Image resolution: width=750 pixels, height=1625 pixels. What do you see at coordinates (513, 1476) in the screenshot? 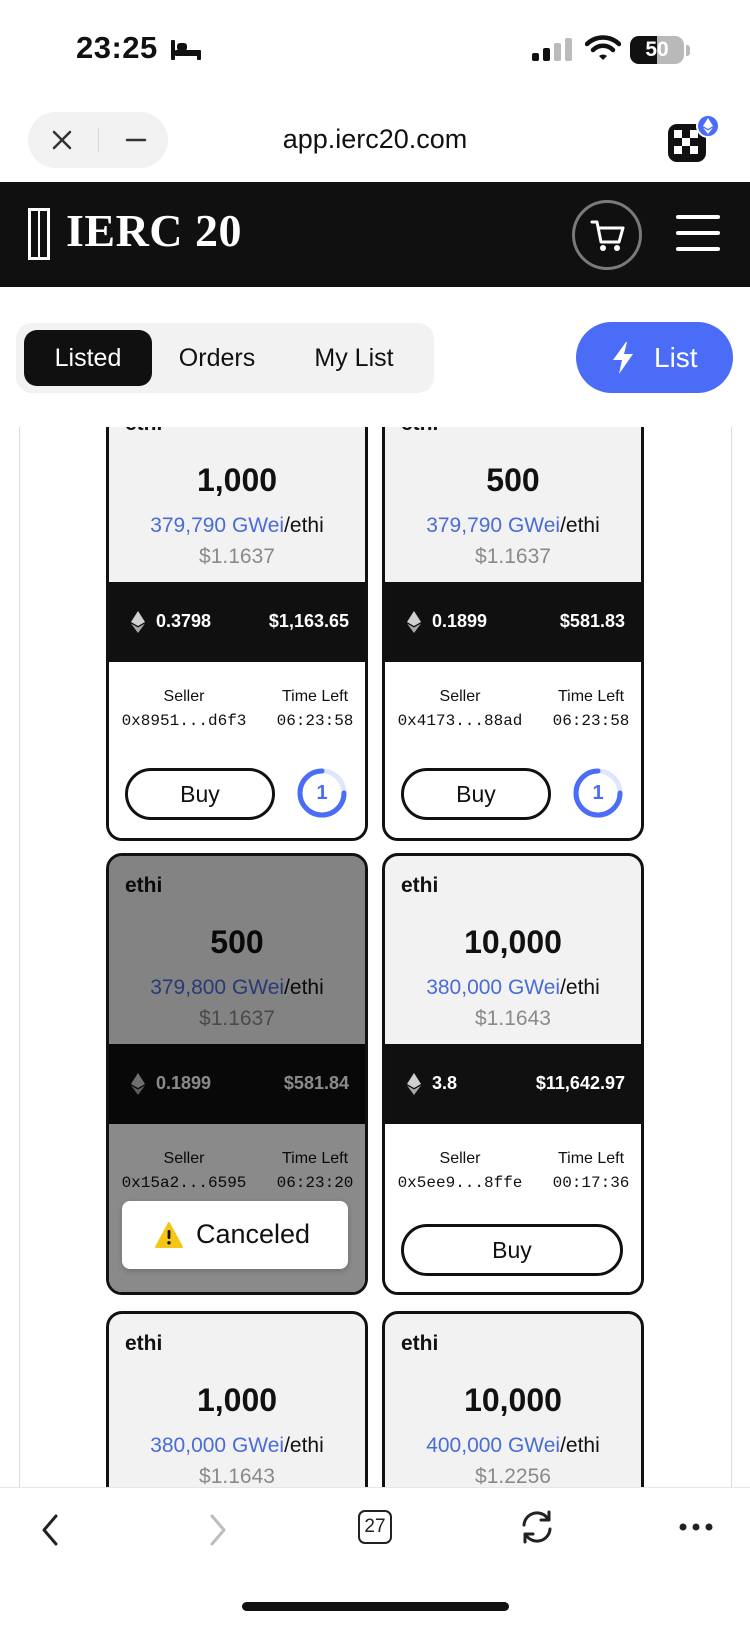
I see `card-usd-unit-price: $1.2256` at bounding box center [513, 1476].